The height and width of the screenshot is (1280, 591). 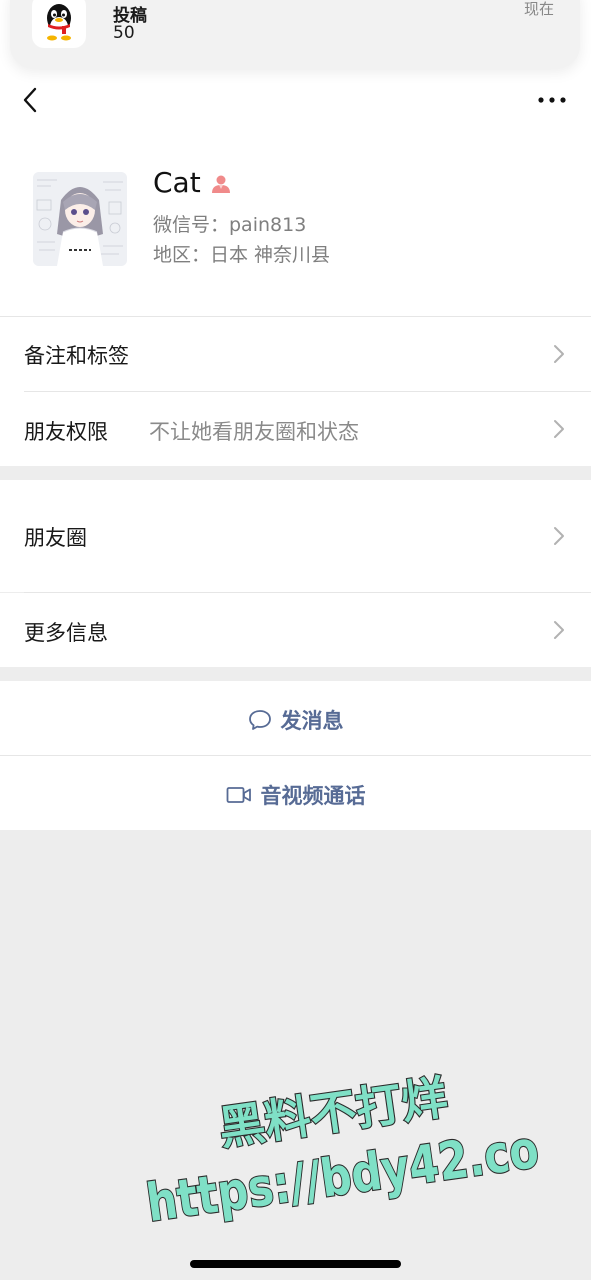 What do you see at coordinates (254, 432) in the screenshot?
I see `permissions-value: 不让她看朋友圈和状态` at bounding box center [254, 432].